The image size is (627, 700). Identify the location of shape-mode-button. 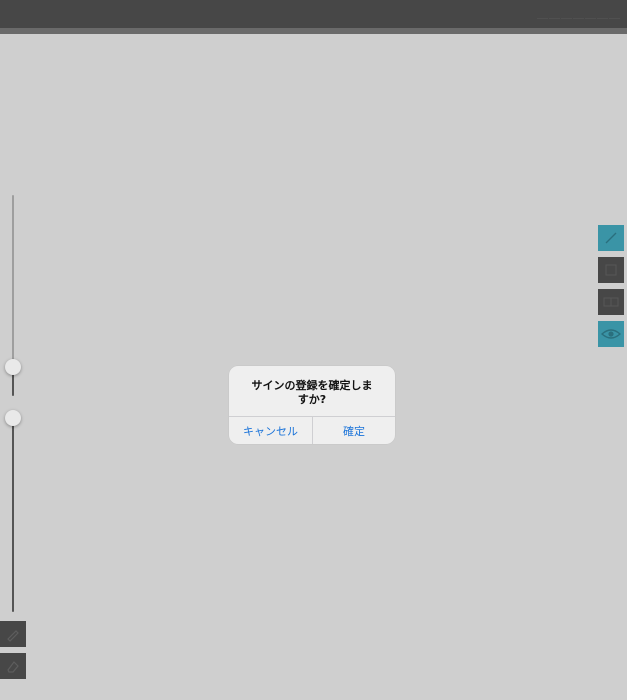
(611, 270).